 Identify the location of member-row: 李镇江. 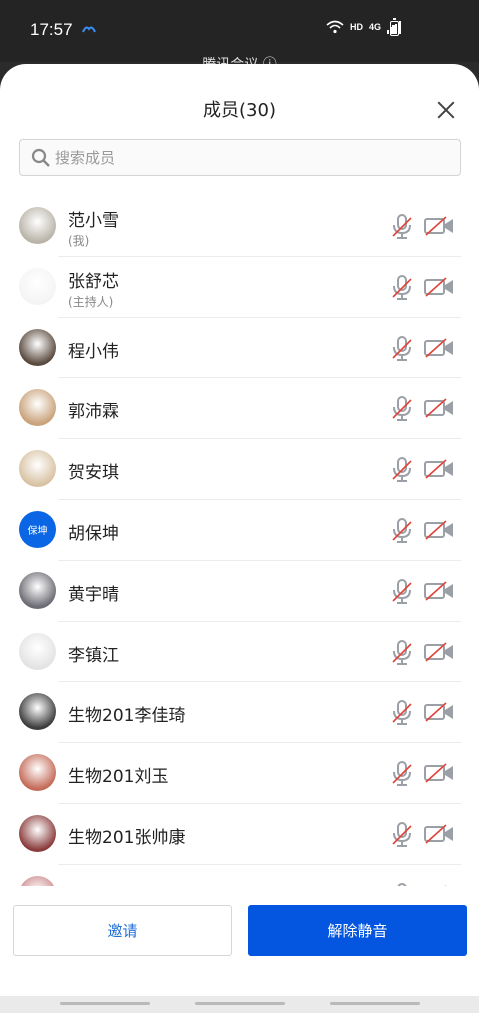
(239, 652).